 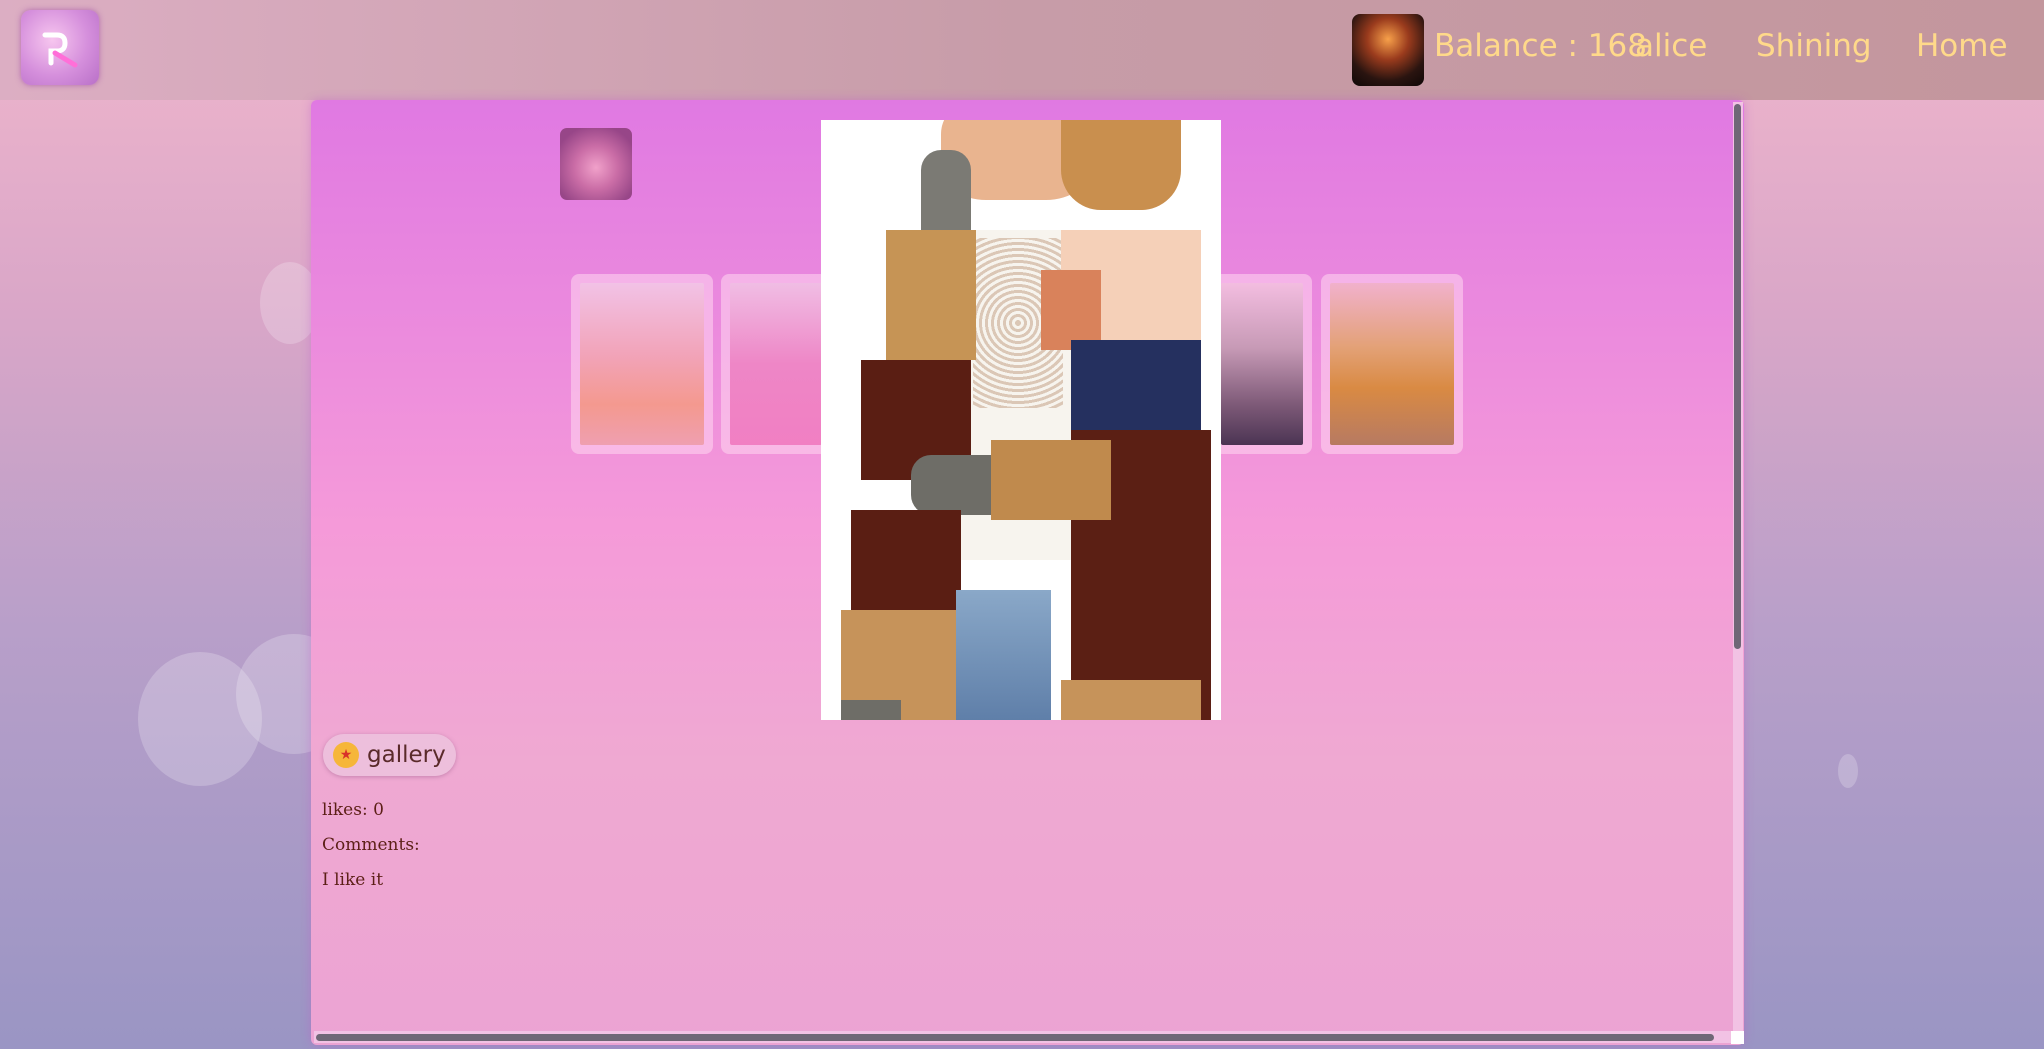 I want to click on comments-label: Comments:, so click(x=371, y=845).